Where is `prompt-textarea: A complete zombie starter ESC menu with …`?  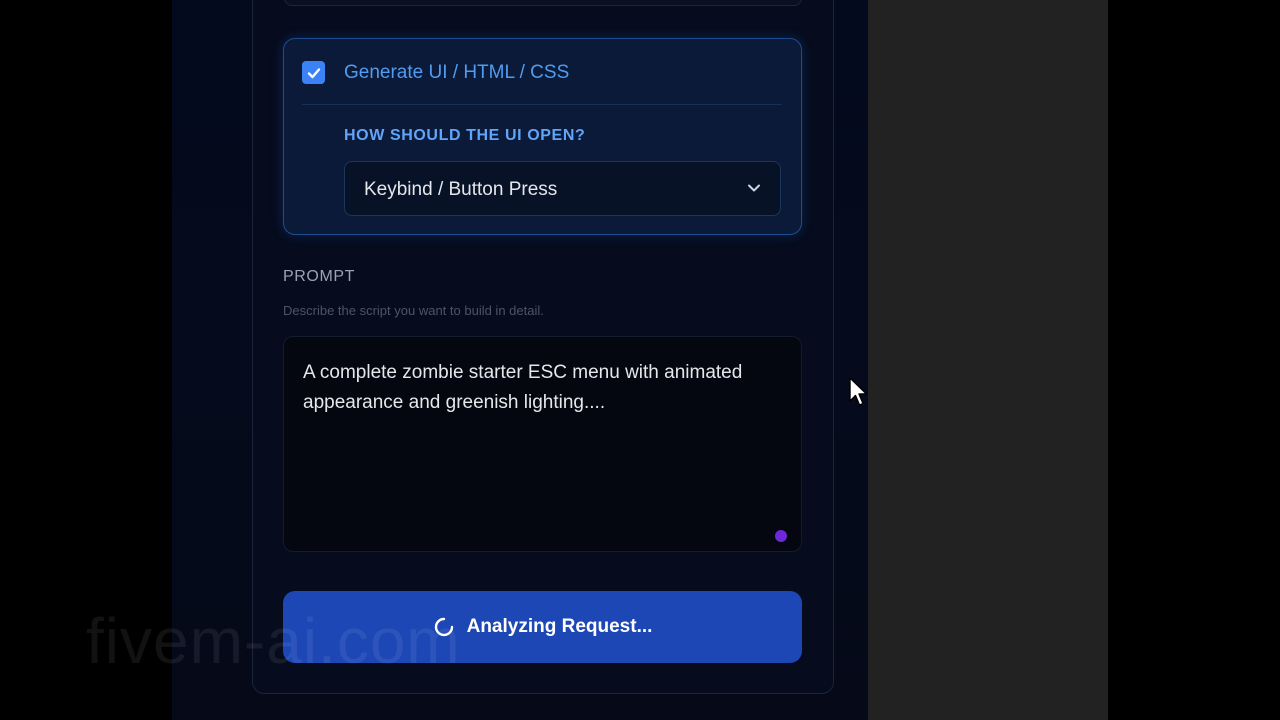 prompt-textarea: A complete zombie starter ESC menu with … is located at coordinates (542, 444).